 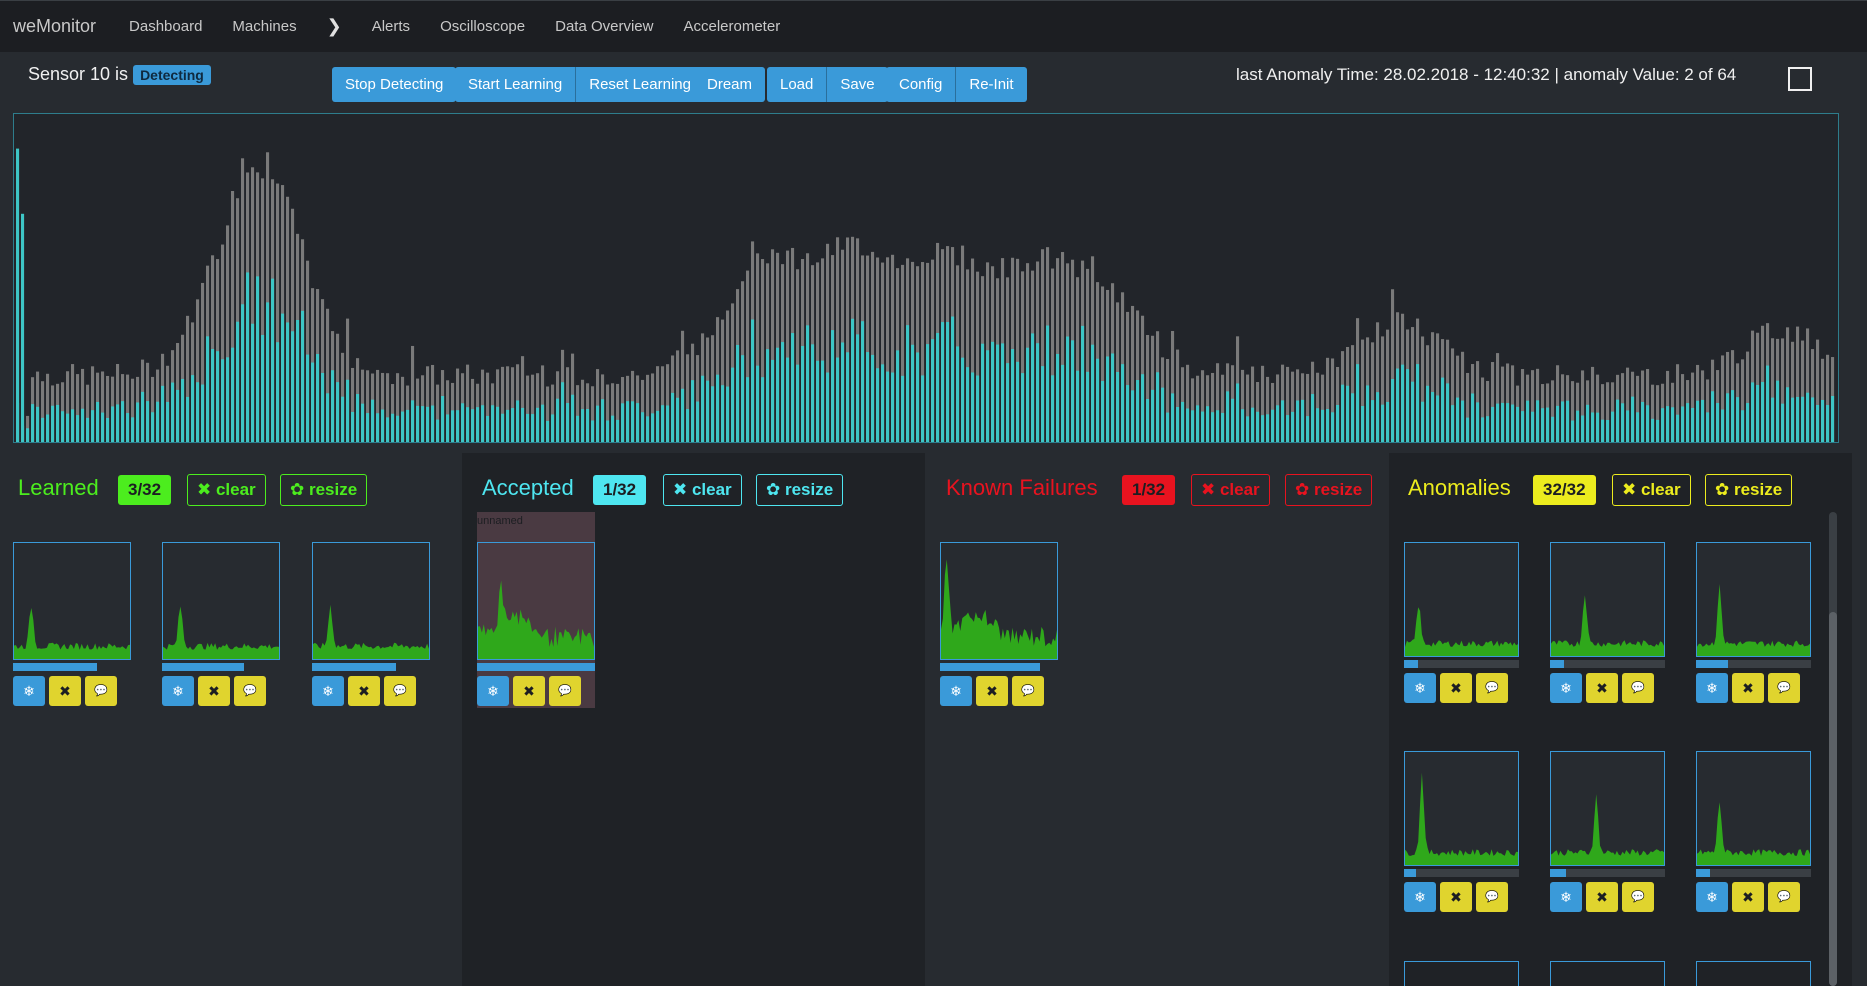 I want to click on load-button: Load, so click(x=797, y=84).